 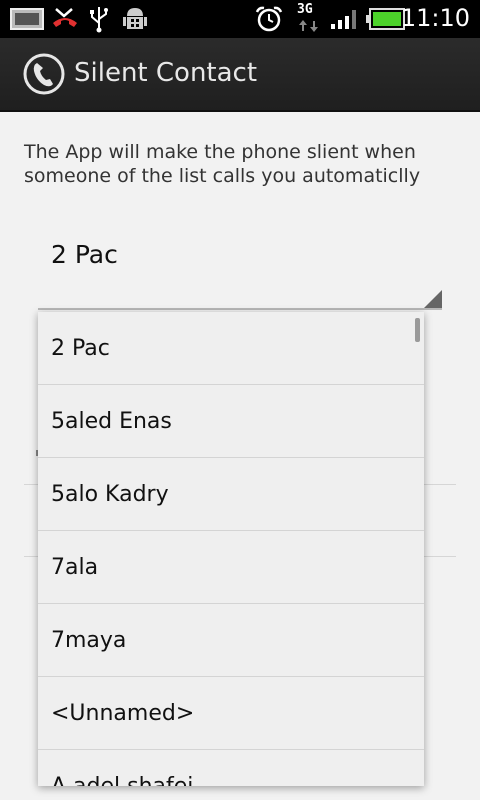 What do you see at coordinates (240, 19) in the screenshot?
I see `status-bar: 3G 11:10` at bounding box center [240, 19].